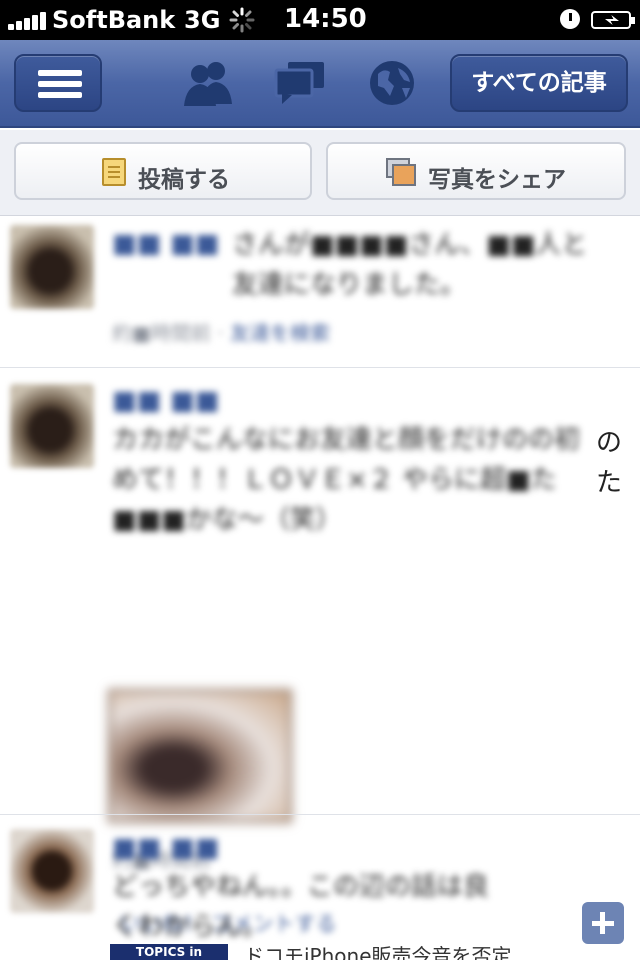 This screenshot has width=640, height=960. I want to click on text-overflow-fragment: の, so click(609, 443).